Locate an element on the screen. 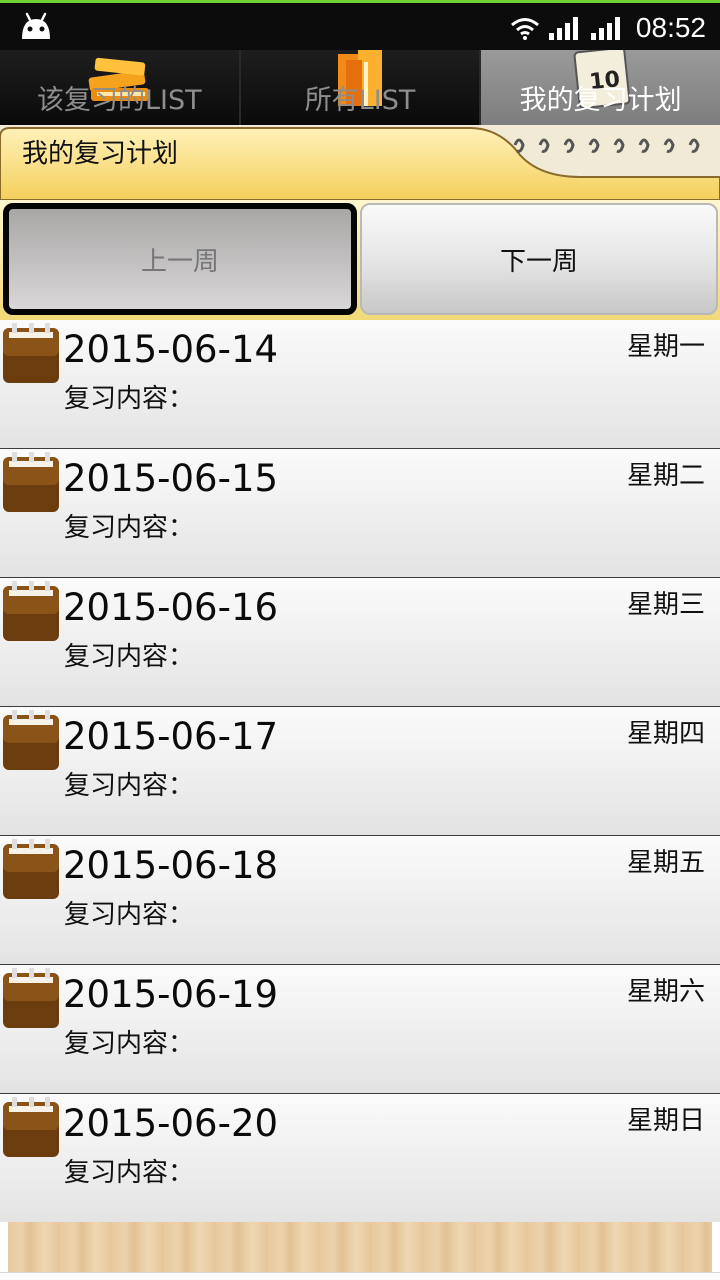  plan-list-item: 2015-06-16 星期三 复习内容： is located at coordinates (360, 642).